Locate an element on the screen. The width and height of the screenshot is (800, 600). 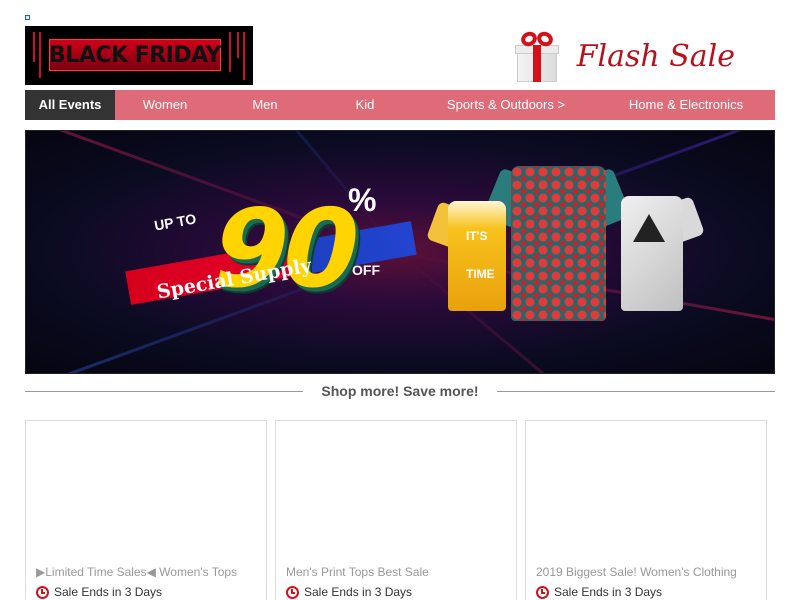
nav-item-kid: Kid is located at coordinates (365, 105).